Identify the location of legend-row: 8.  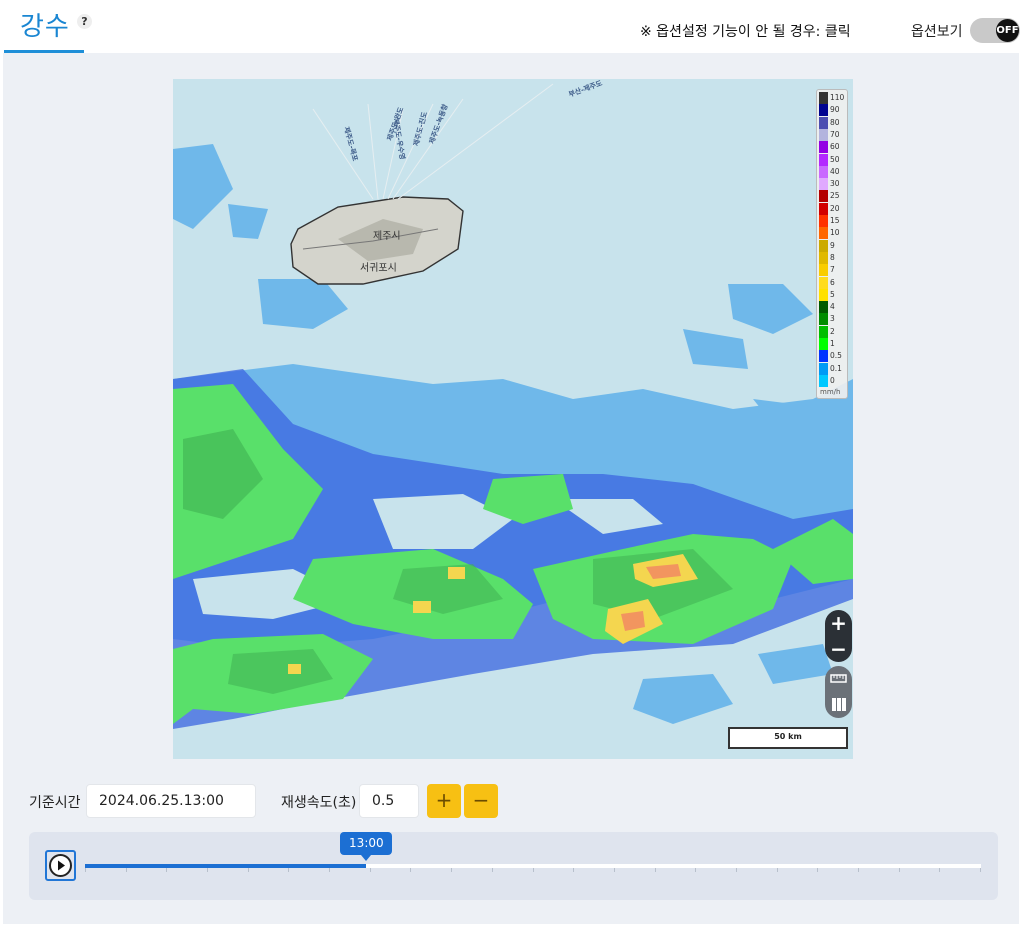
(833, 257).